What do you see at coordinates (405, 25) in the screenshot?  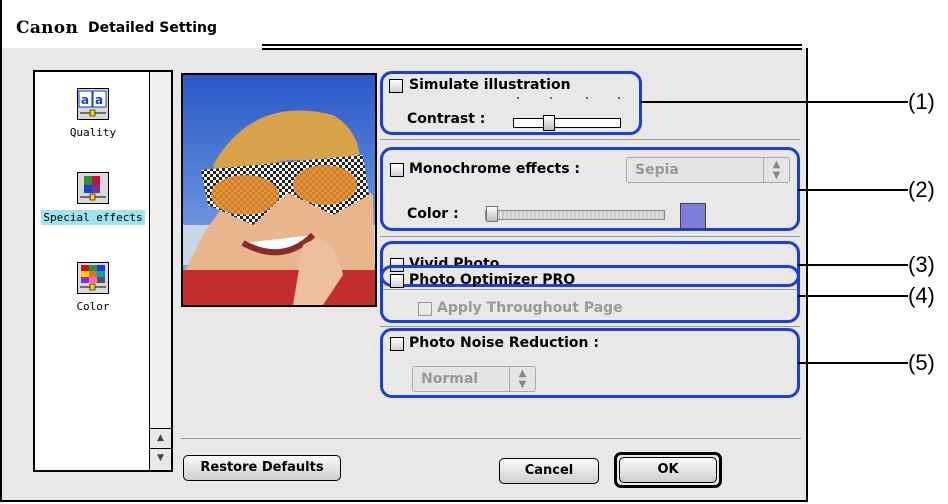 I see `title-bar: Canon Detailed Setting` at bounding box center [405, 25].